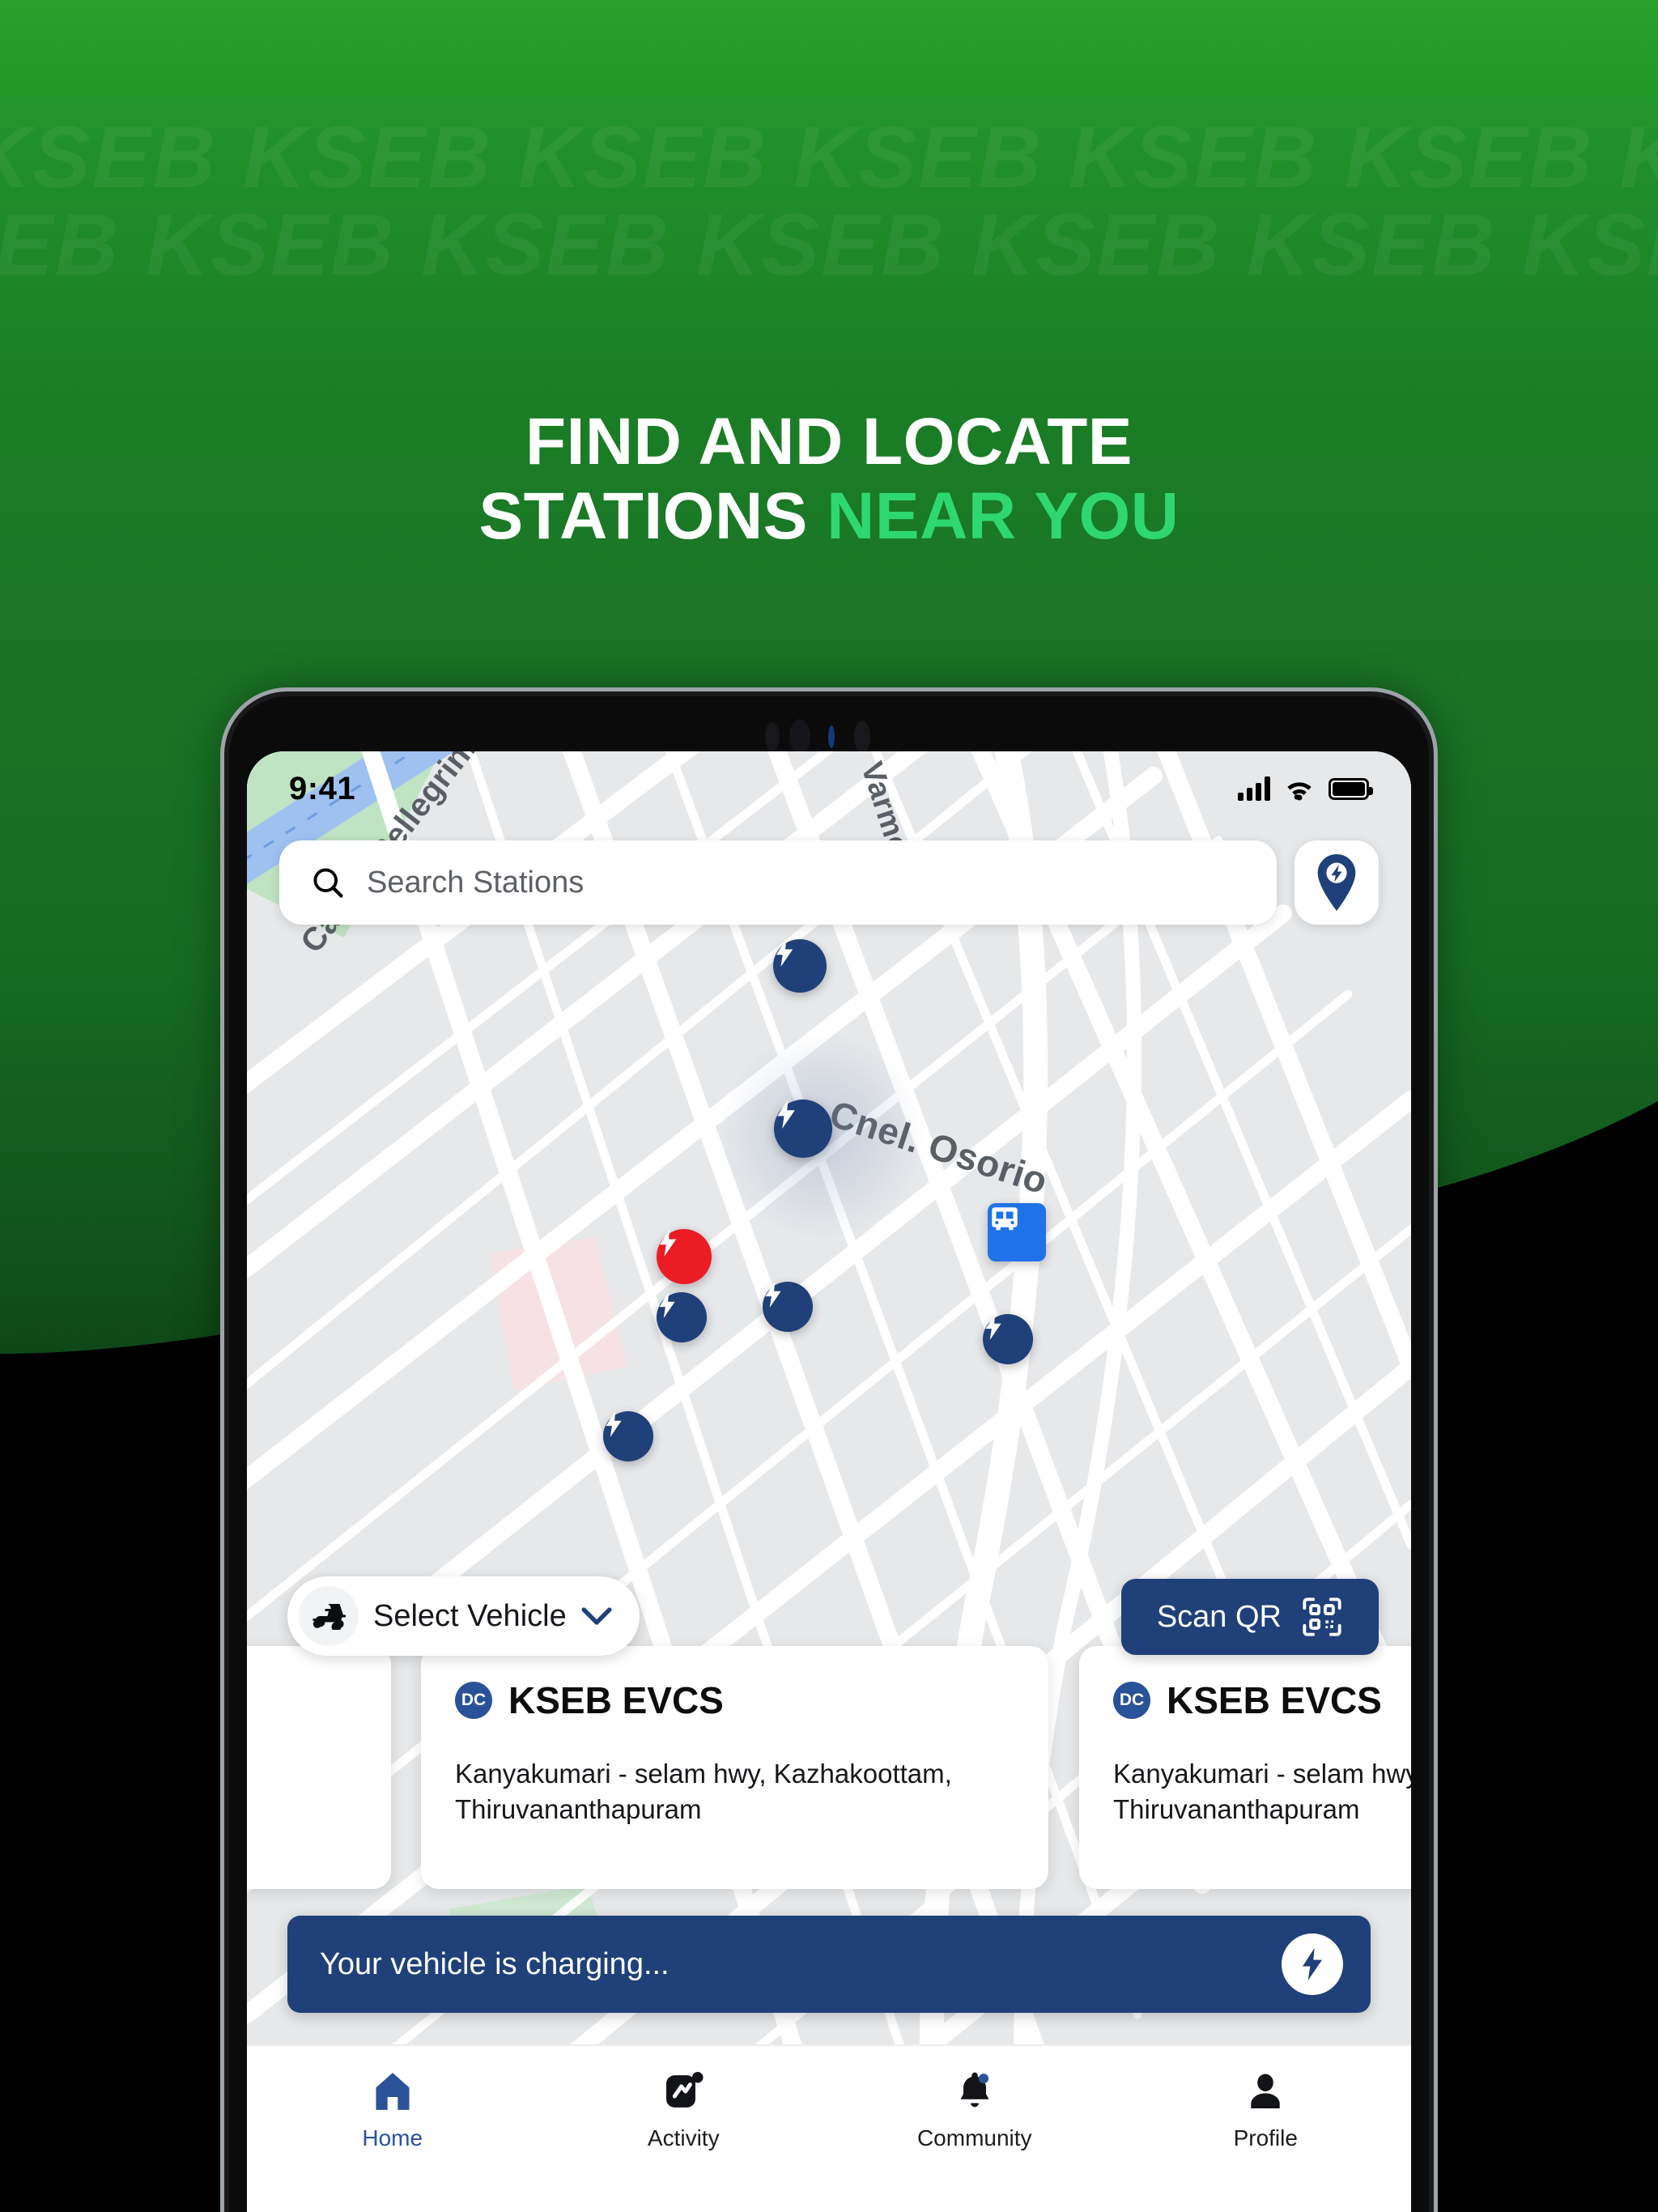 The height and width of the screenshot is (2212, 1658). What do you see at coordinates (1254, 789) in the screenshot?
I see `signal-icon` at bounding box center [1254, 789].